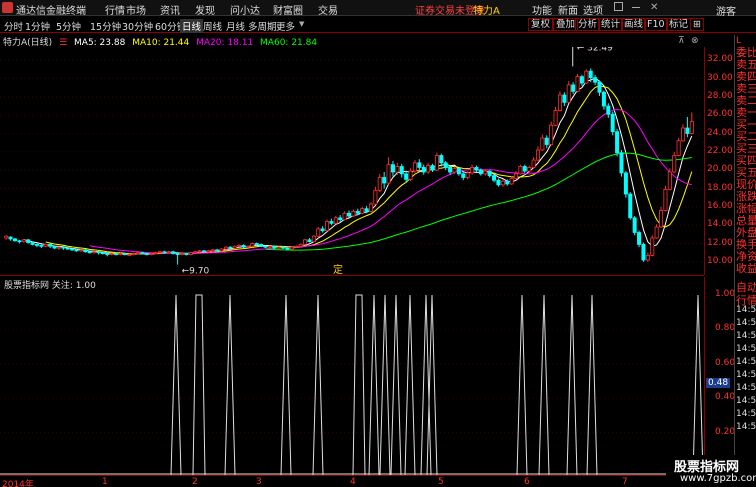 The height and width of the screenshot is (487, 756). What do you see at coordinates (542, 9) in the screenshot?
I see `menu-item-function: 功能` at bounding box center [542, 9].